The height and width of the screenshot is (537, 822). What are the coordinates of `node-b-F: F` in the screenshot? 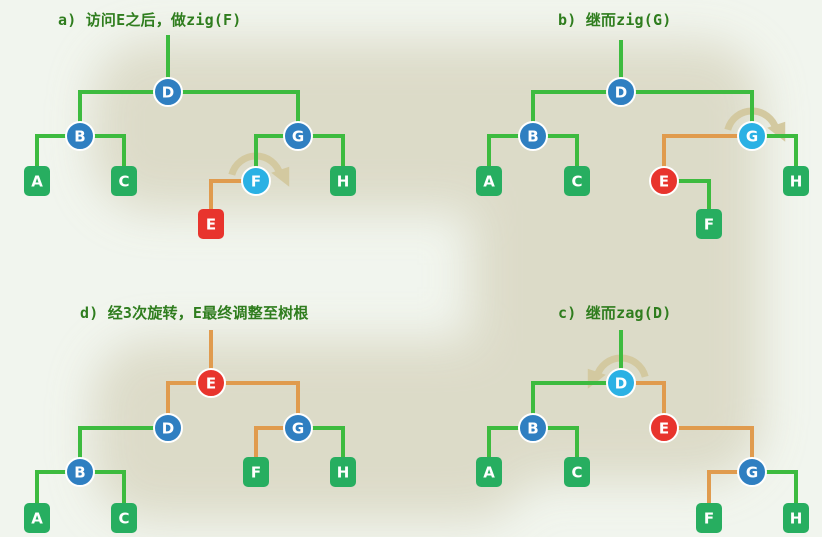 It's located at (709, 224).